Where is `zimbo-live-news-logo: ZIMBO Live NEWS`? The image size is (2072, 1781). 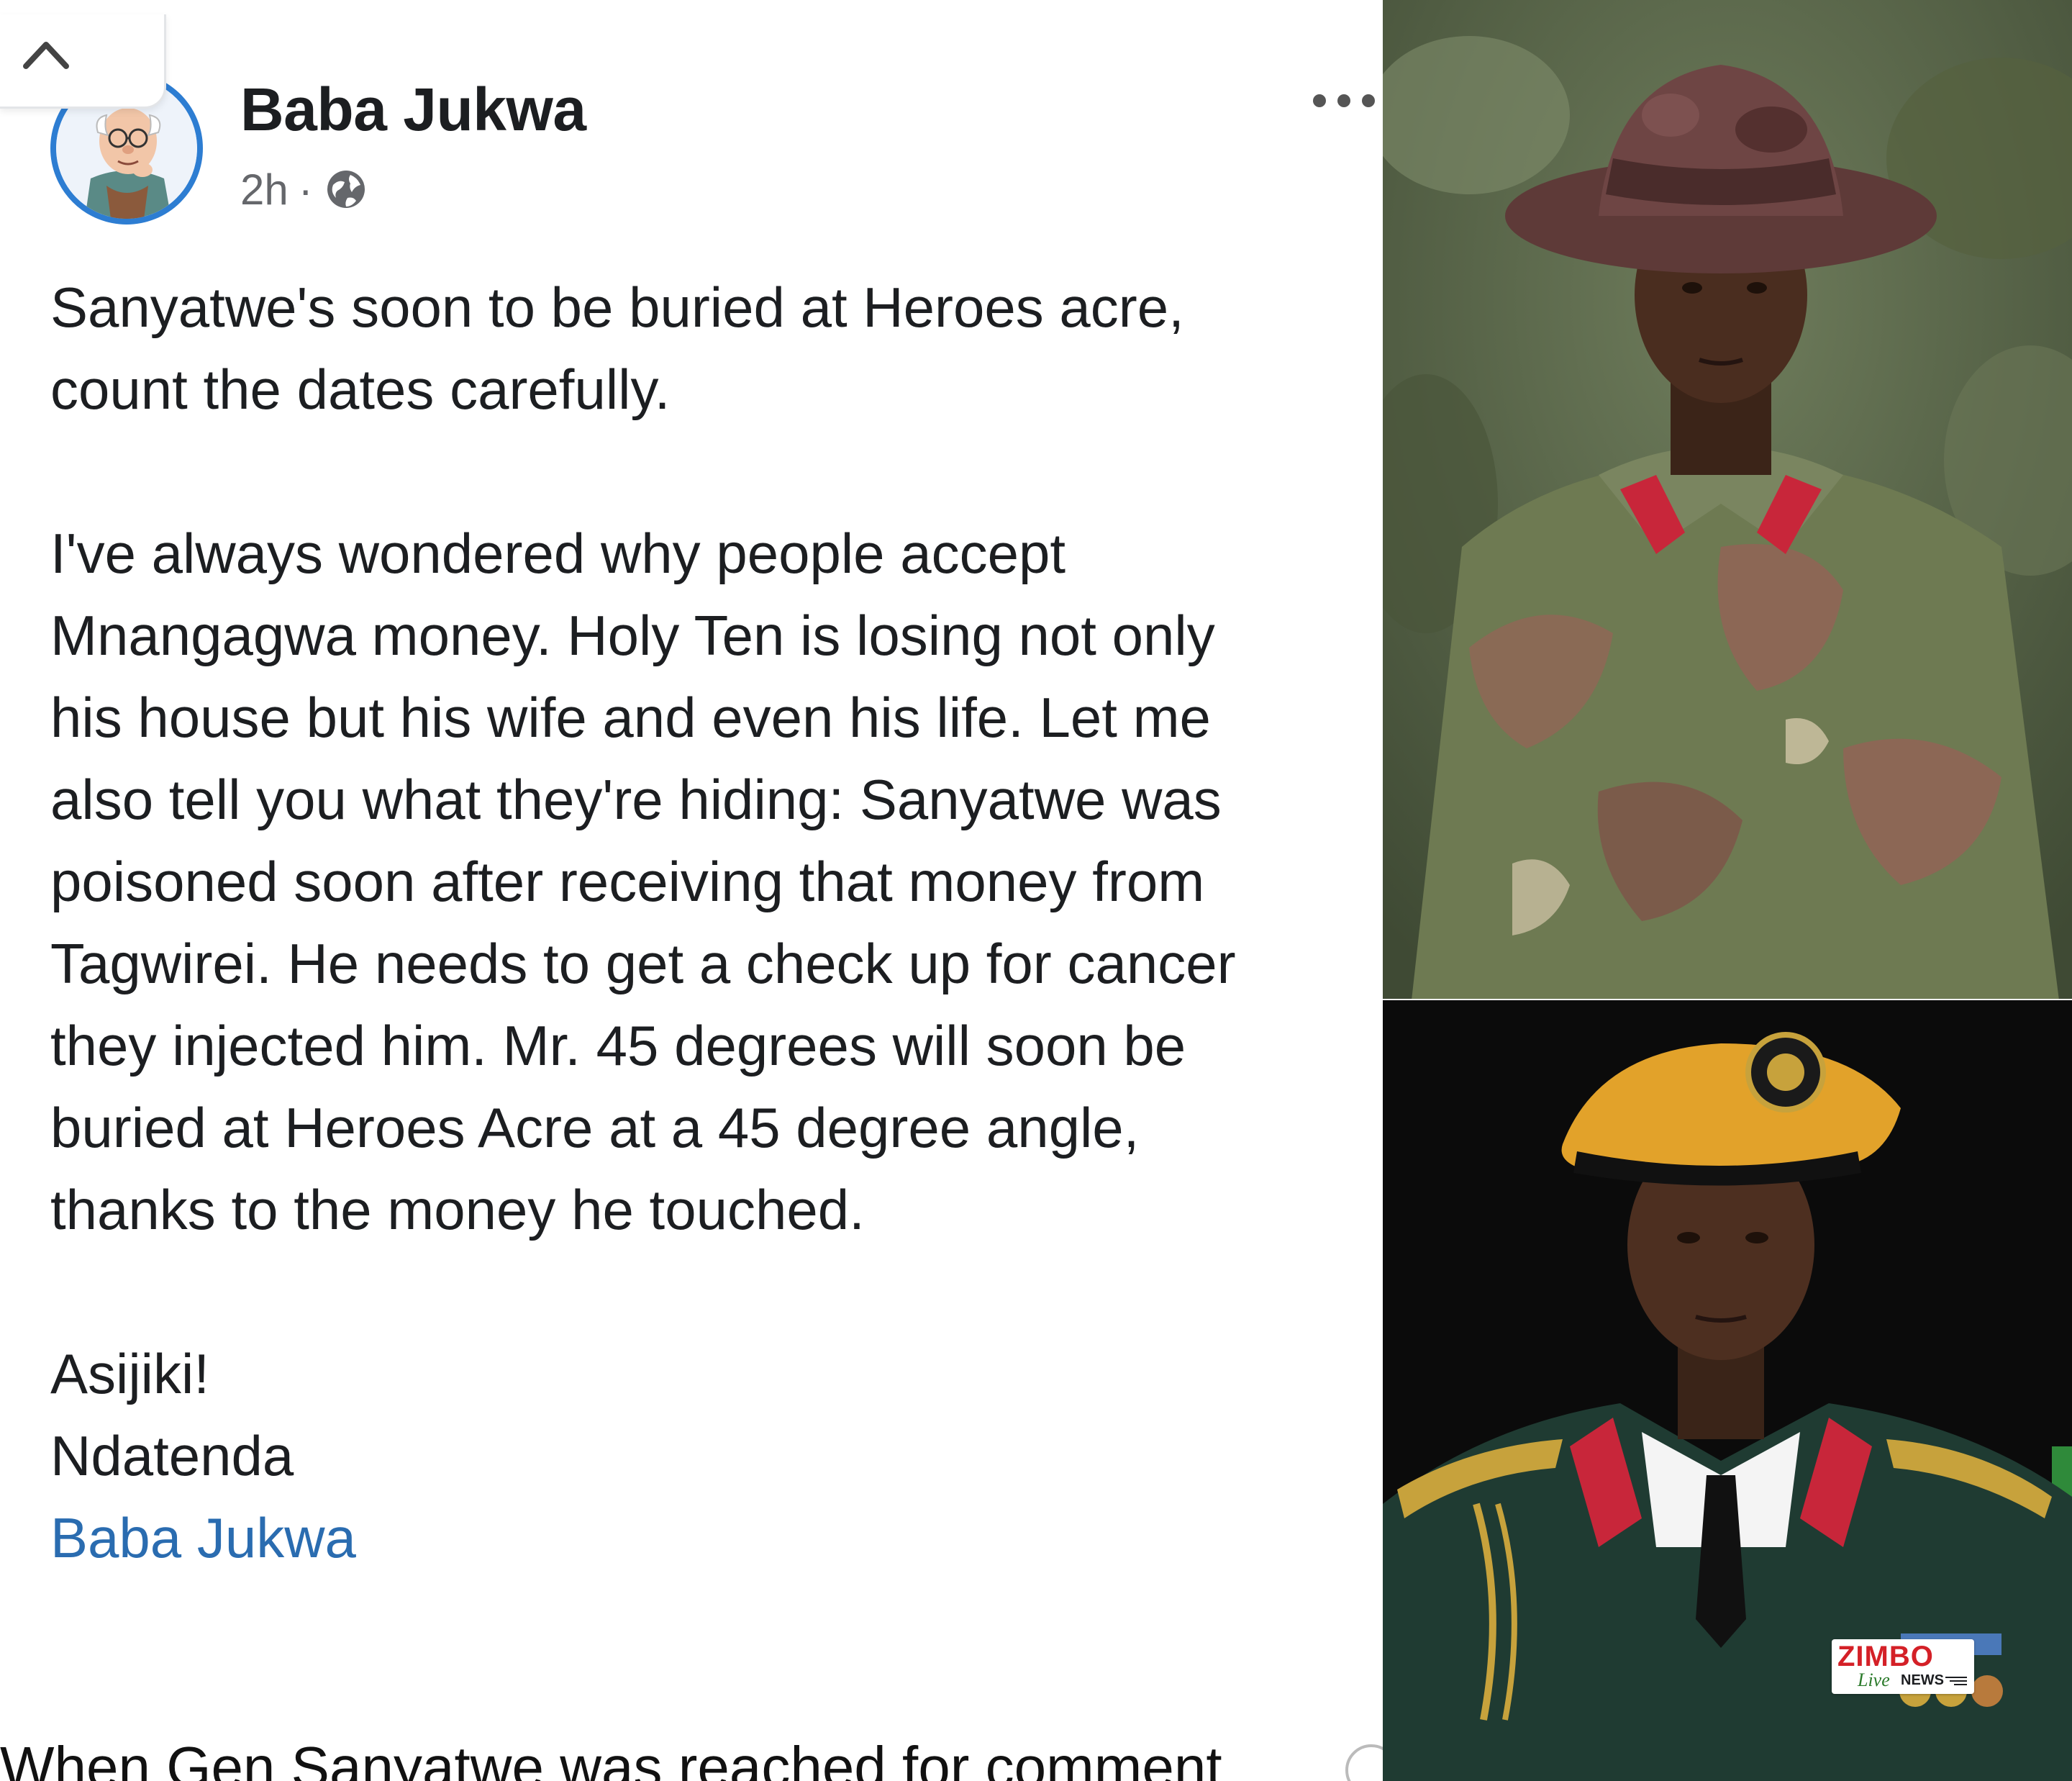 zimbo-live-news-logo: ZIMBO Live NEWS is located at coordinates (1903, 1666).